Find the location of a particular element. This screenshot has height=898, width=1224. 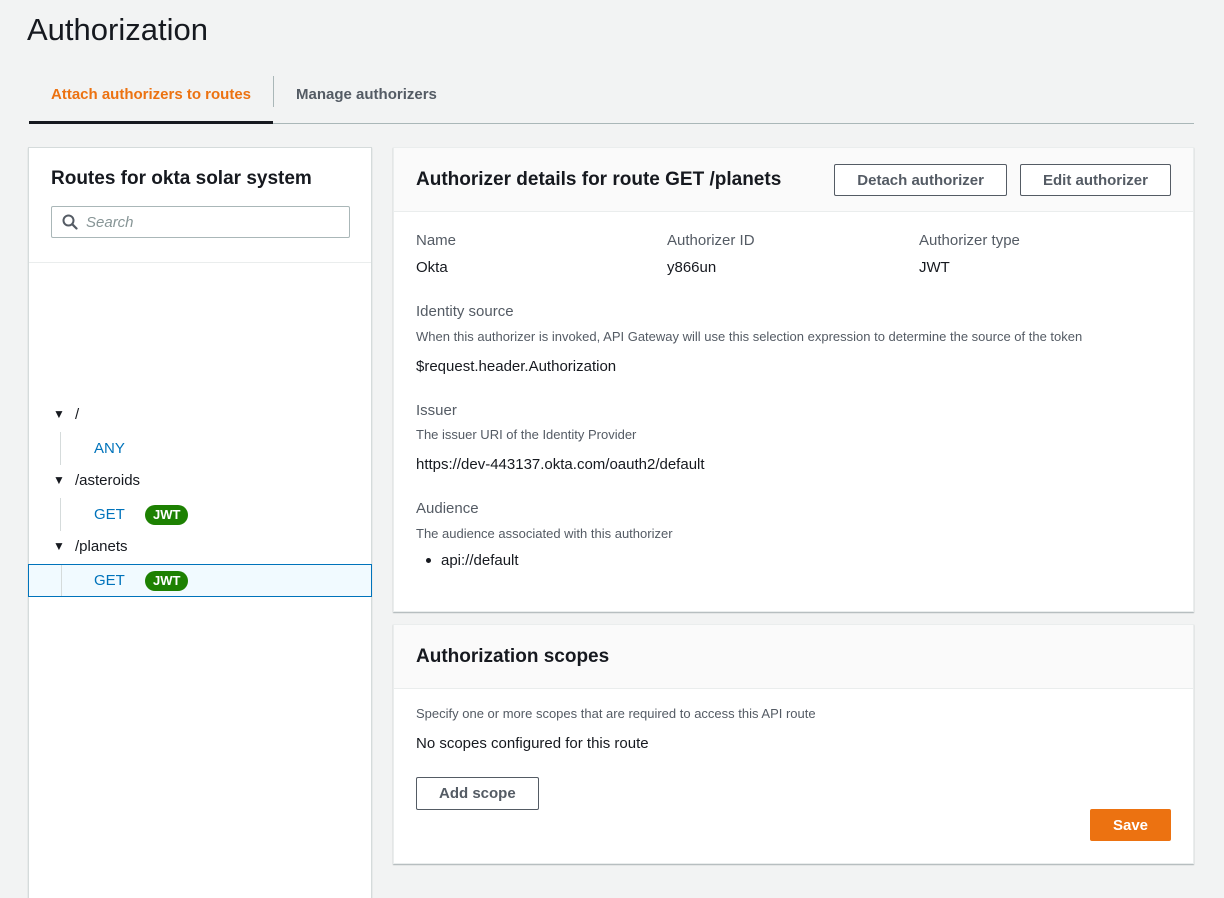

issuer-description: The issuer URI of the Identity Provider is located at coordinates (526, 434).